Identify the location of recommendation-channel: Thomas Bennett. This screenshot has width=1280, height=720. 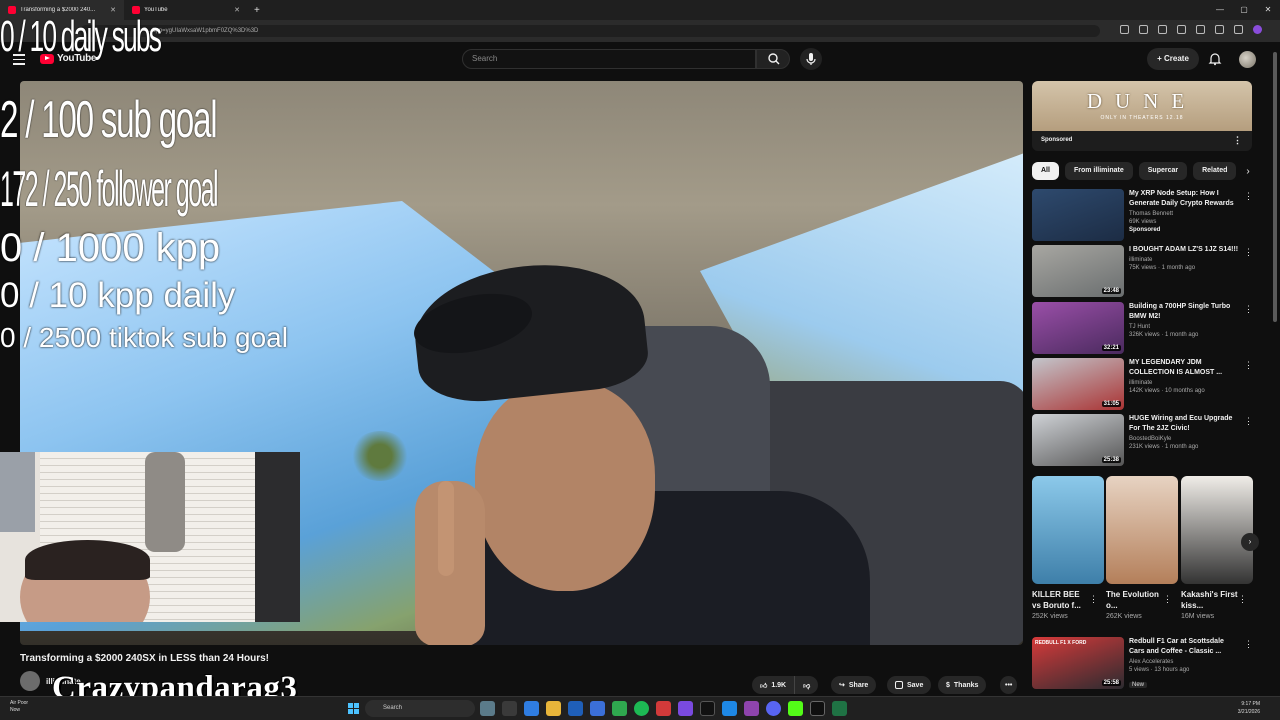
(1184, 214).